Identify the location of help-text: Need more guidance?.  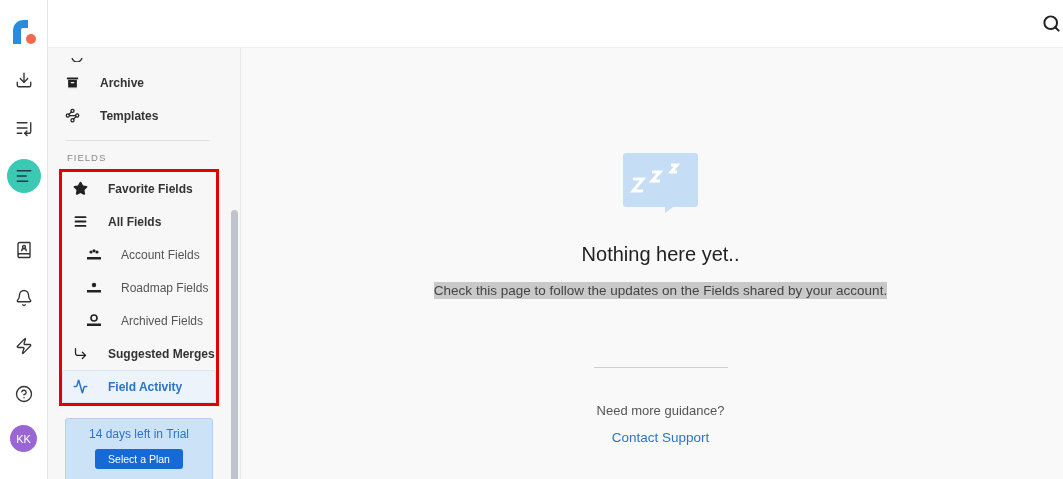
(660, 410).